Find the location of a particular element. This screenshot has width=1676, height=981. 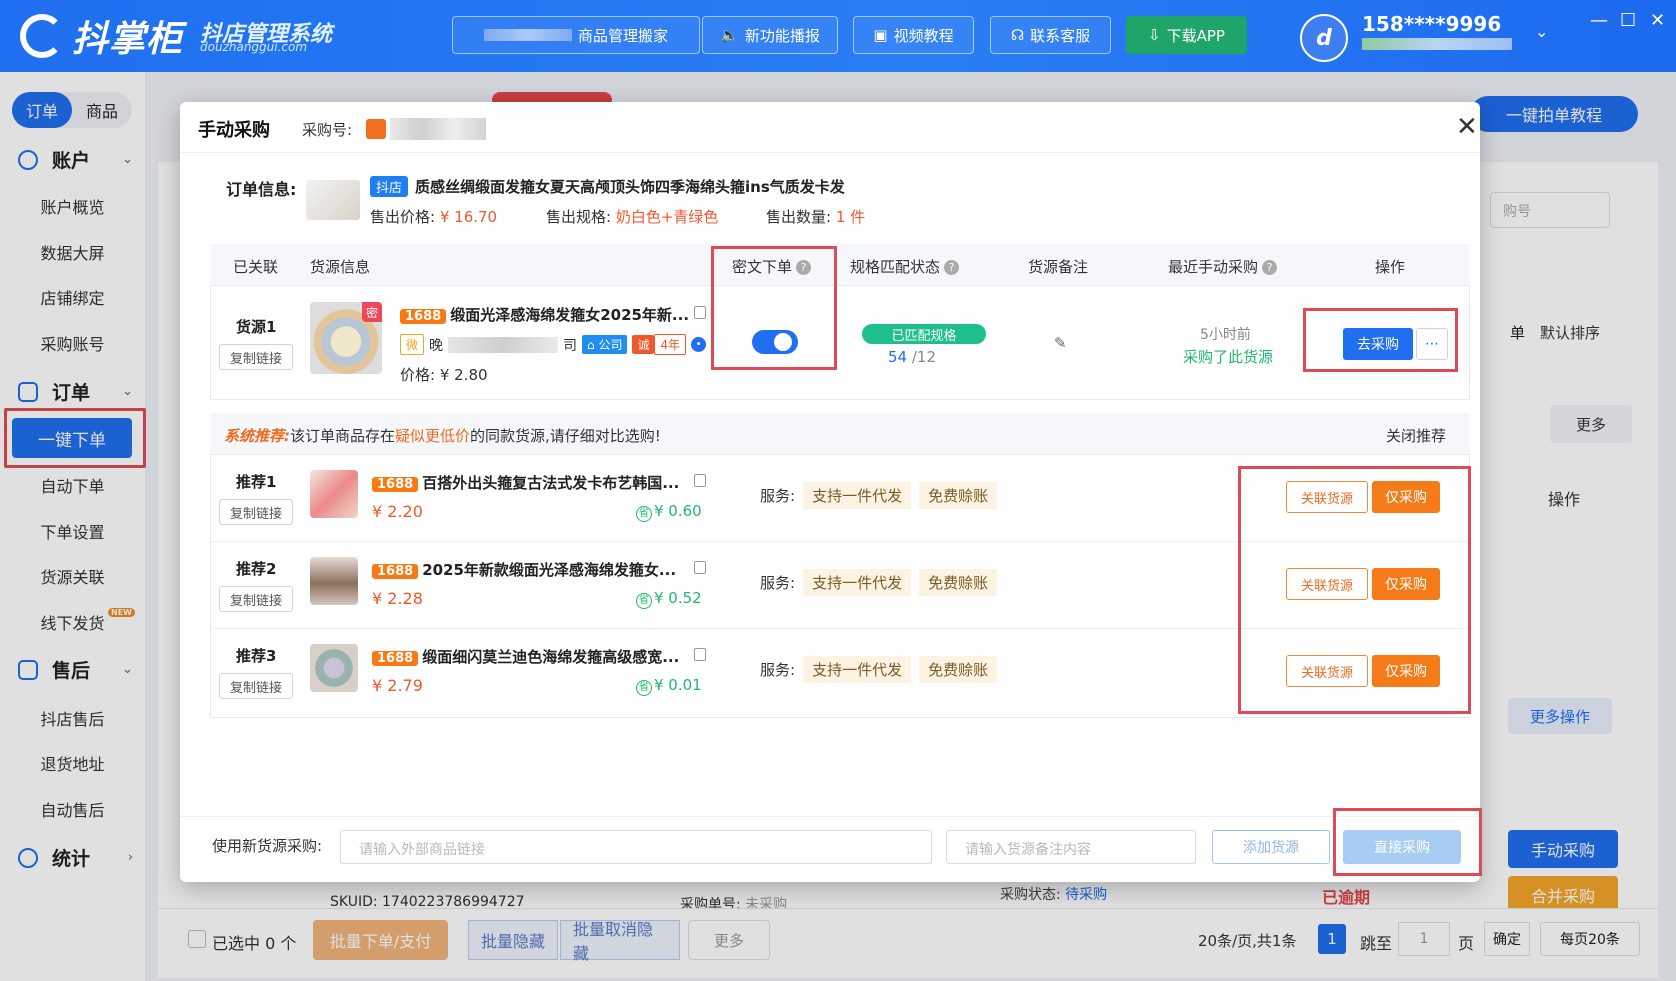

close-window-icon: ✕ is located at coordinates (1657, 20).